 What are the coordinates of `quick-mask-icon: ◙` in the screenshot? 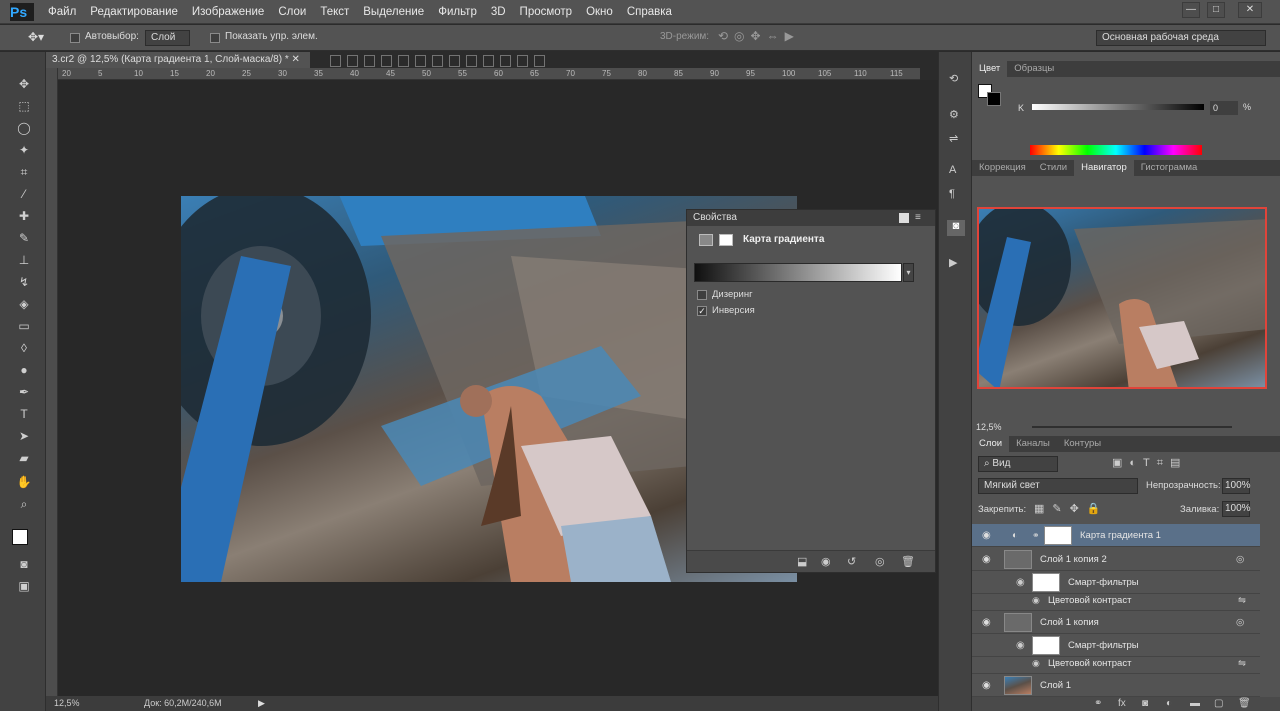 It's located at (24, 564).